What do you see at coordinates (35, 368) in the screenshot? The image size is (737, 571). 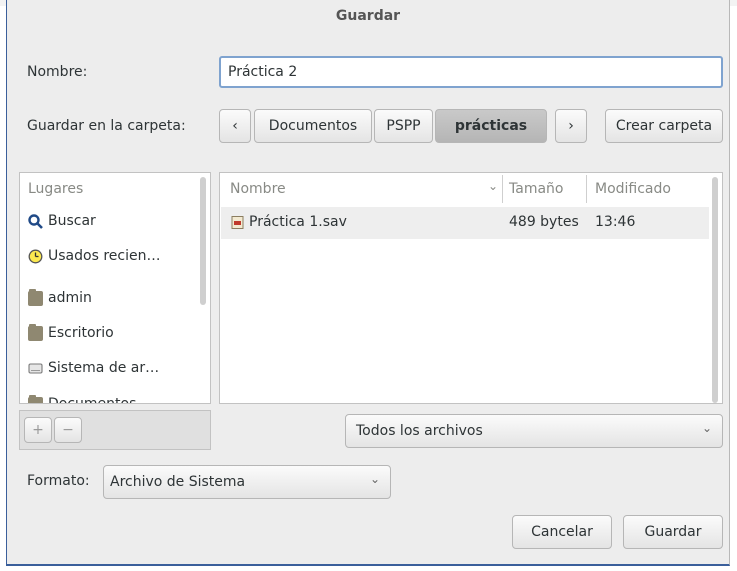 I see `drive-icon` at bounding box center [35, 368].